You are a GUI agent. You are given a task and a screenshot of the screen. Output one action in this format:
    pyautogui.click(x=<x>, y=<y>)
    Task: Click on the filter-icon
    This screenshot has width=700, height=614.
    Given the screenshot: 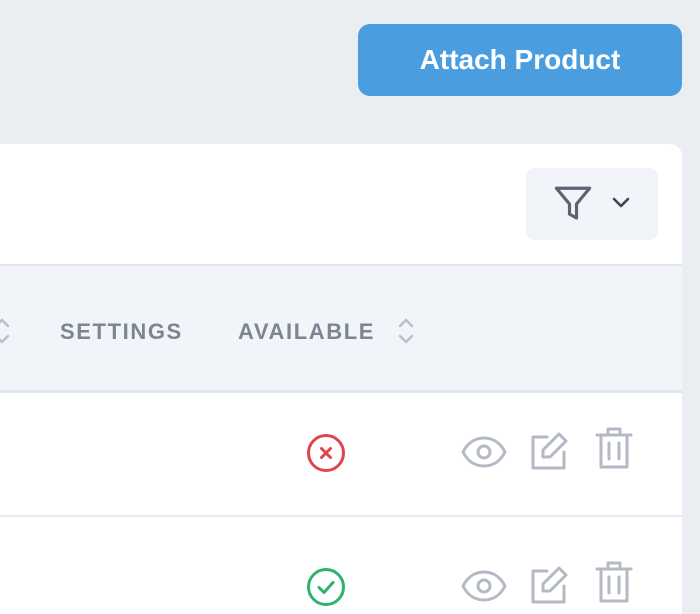 What is the action you would take?
    pyautogui.click(x=573, y=203)
    